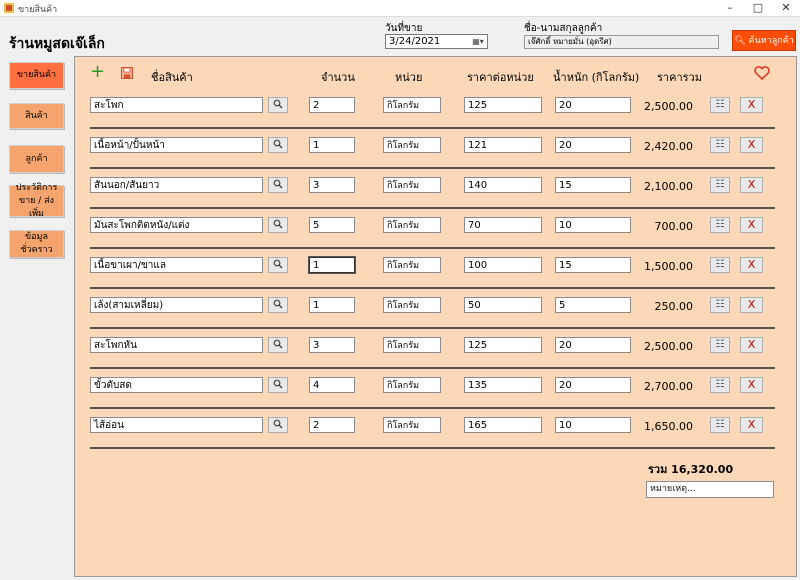 This screenshot has width=800, height=580. I want to click on customer-name-field: เจ๊ศักดิ์ หมายมั่น (อุดรีศ), so click(621, 42).